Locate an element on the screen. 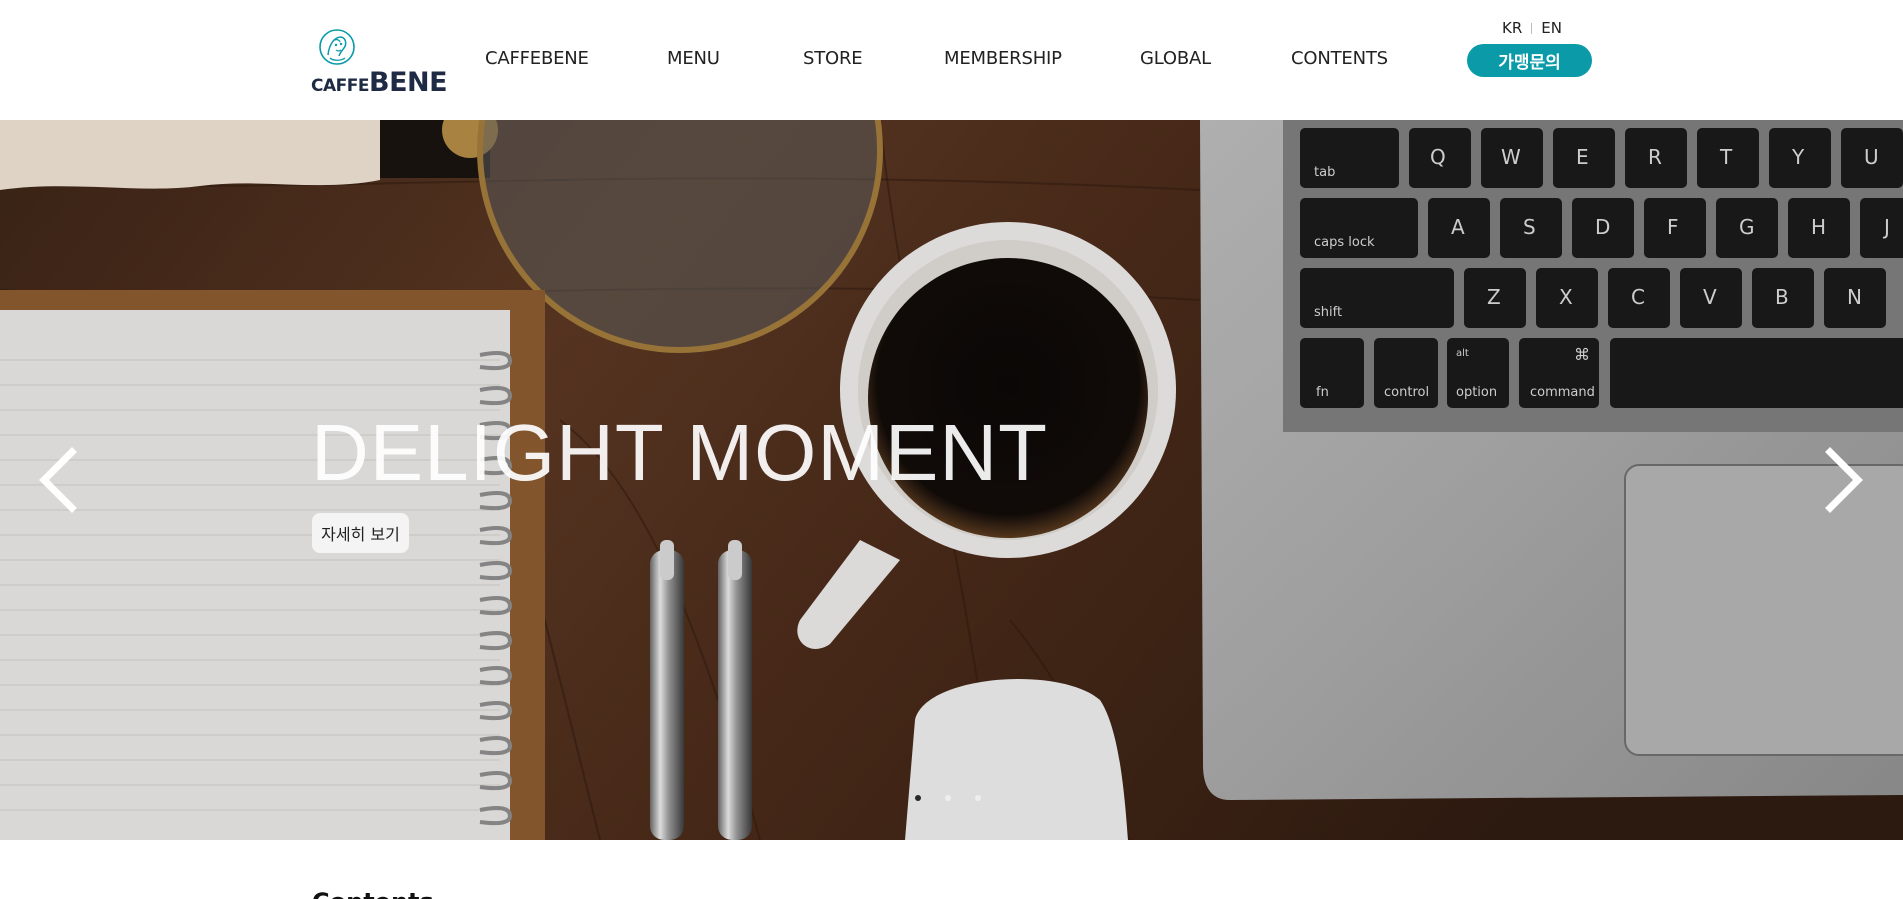 This screenshot has height=899, width=1903. logo-caffe-text: CAFFE is located at coordinates (340, 86).